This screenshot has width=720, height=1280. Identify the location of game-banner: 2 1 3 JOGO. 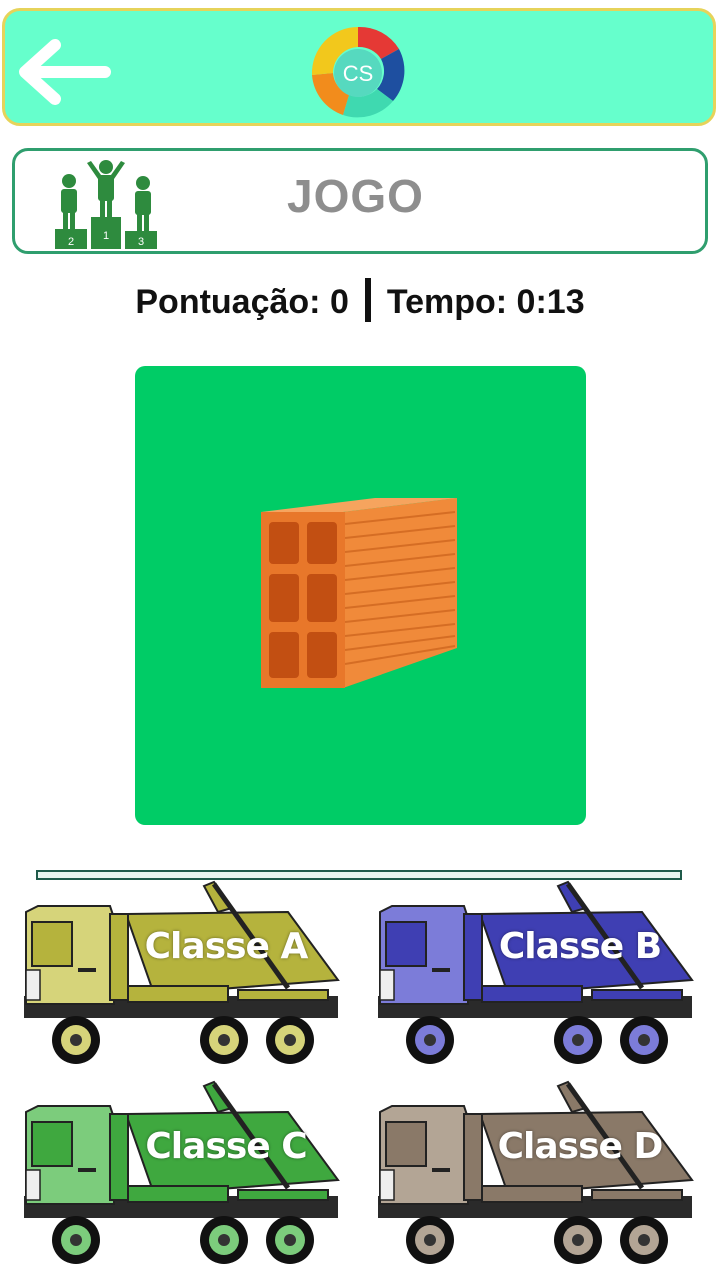
(360, 201).